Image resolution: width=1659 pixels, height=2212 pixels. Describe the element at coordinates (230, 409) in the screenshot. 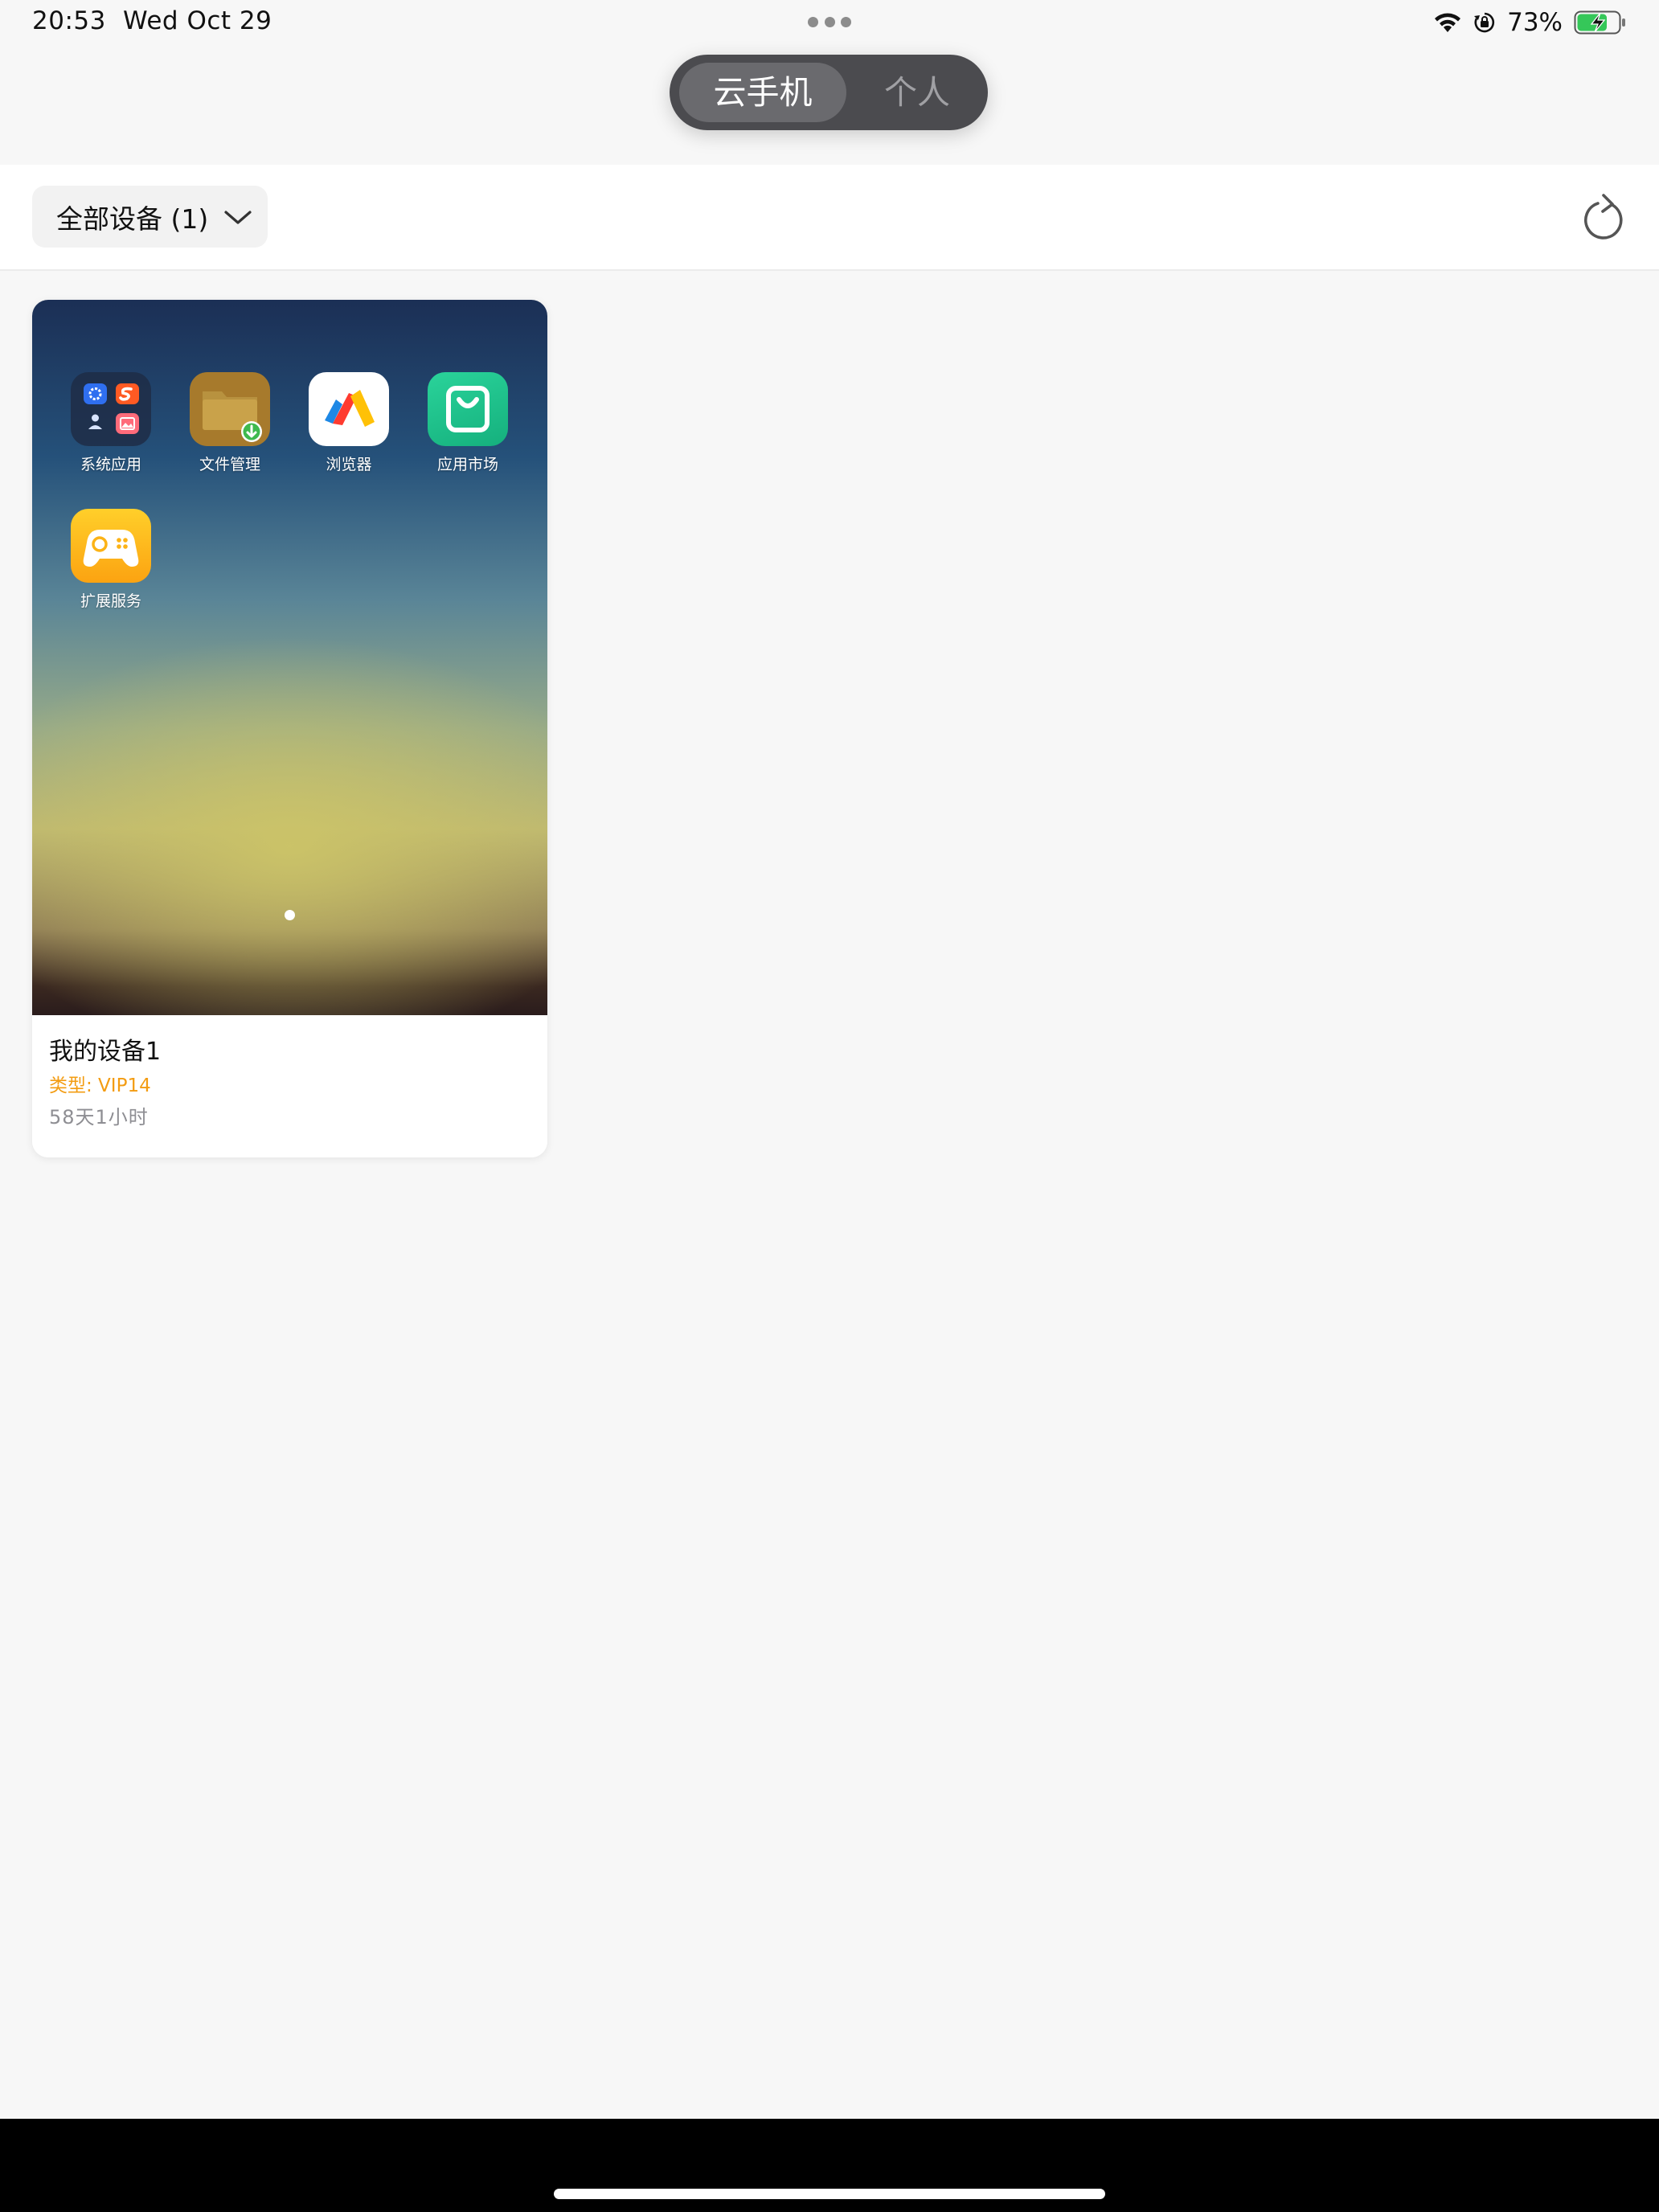

I see `file-manager-icon` at that location.